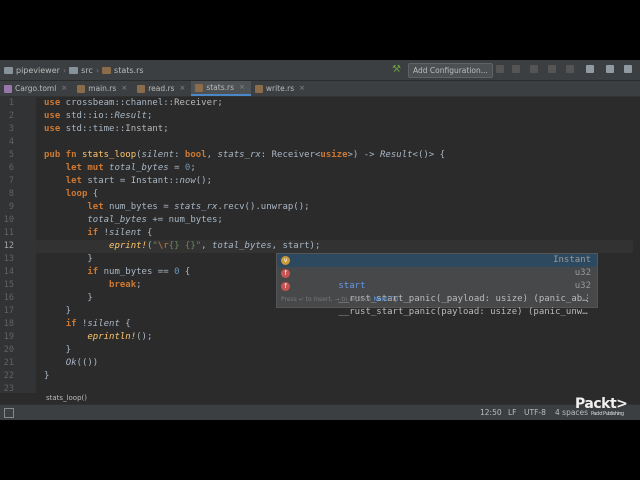  What do you see at coordinates (8, 363) in the screenshot?
I see `line-number: 21` at bounding box center [8, 363].